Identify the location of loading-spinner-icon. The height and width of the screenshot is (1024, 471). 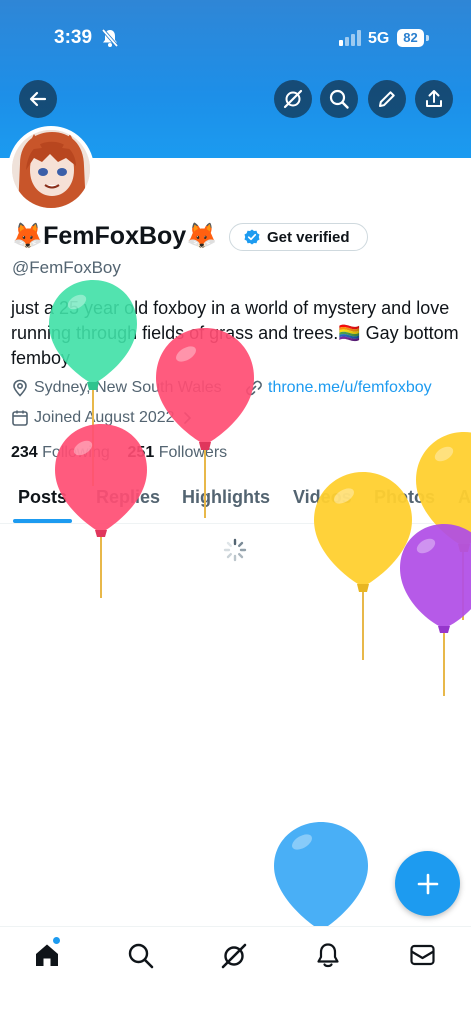
(235, 550).